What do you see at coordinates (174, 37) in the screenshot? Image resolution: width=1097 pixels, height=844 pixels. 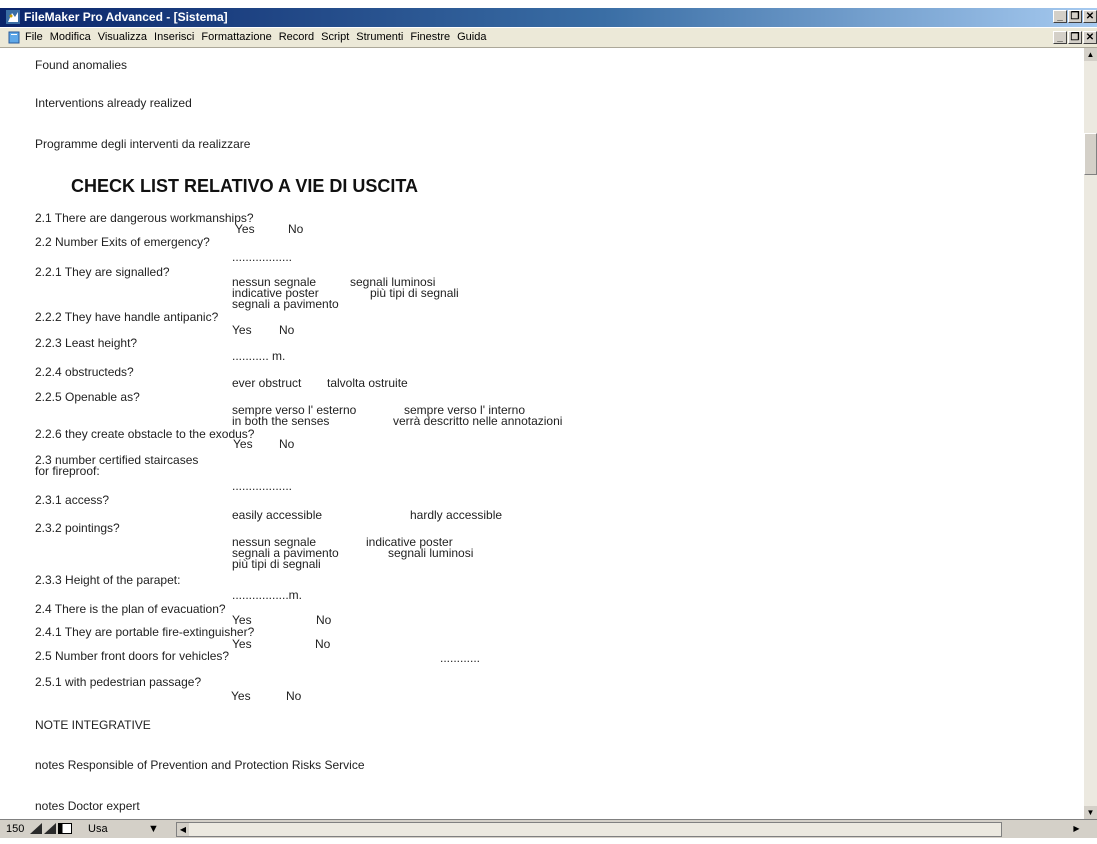 I see `menu-inserisci: Inserisci` at bounding box center [174, 37].